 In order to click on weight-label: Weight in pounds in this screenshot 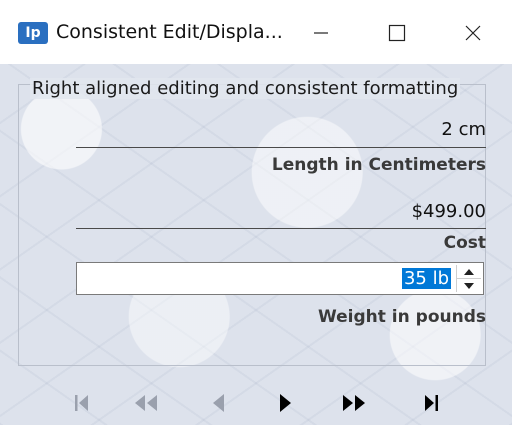, I will do `click(401, 317)`.